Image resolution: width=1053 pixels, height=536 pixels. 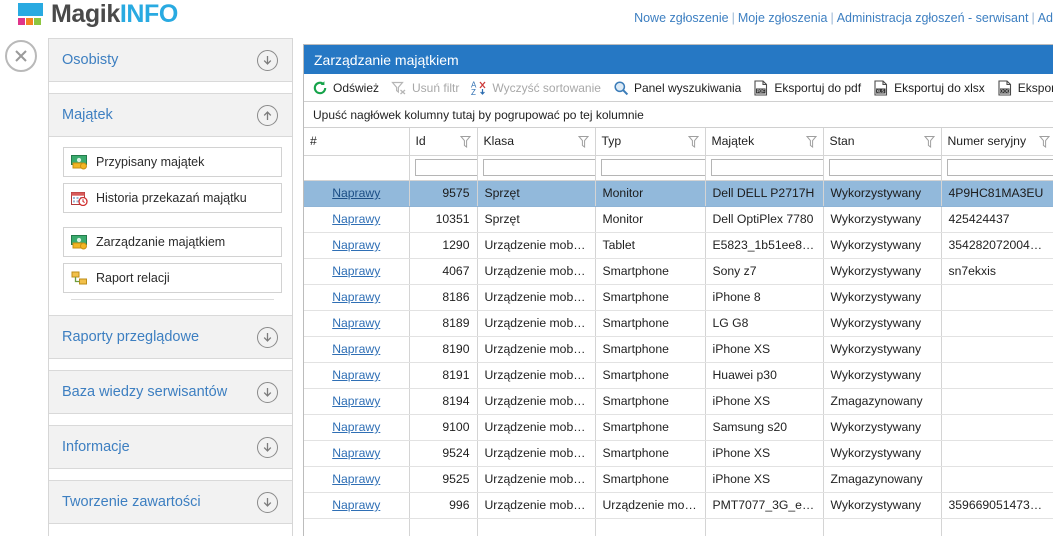 What do you see at coordinates (267, 115) in the screenshot?
I see `up-arrow-icon` at bounding box center [267, 115].